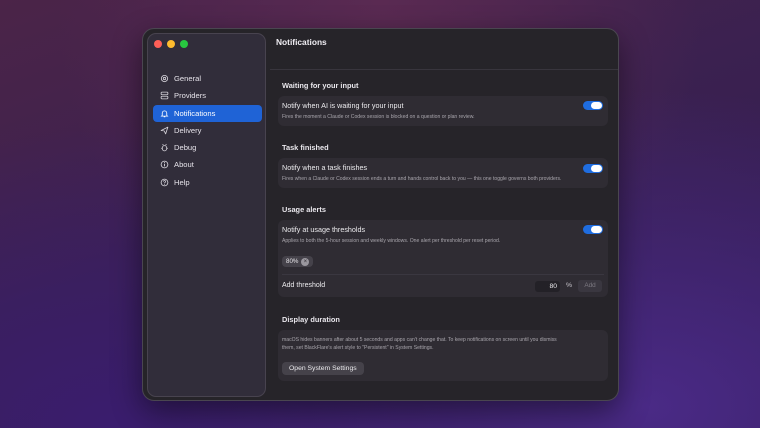  What do you see at coordinates (207, 164) in the screenshot?
I see `sidebar-item-about: About` at bounding box center [207, 164].